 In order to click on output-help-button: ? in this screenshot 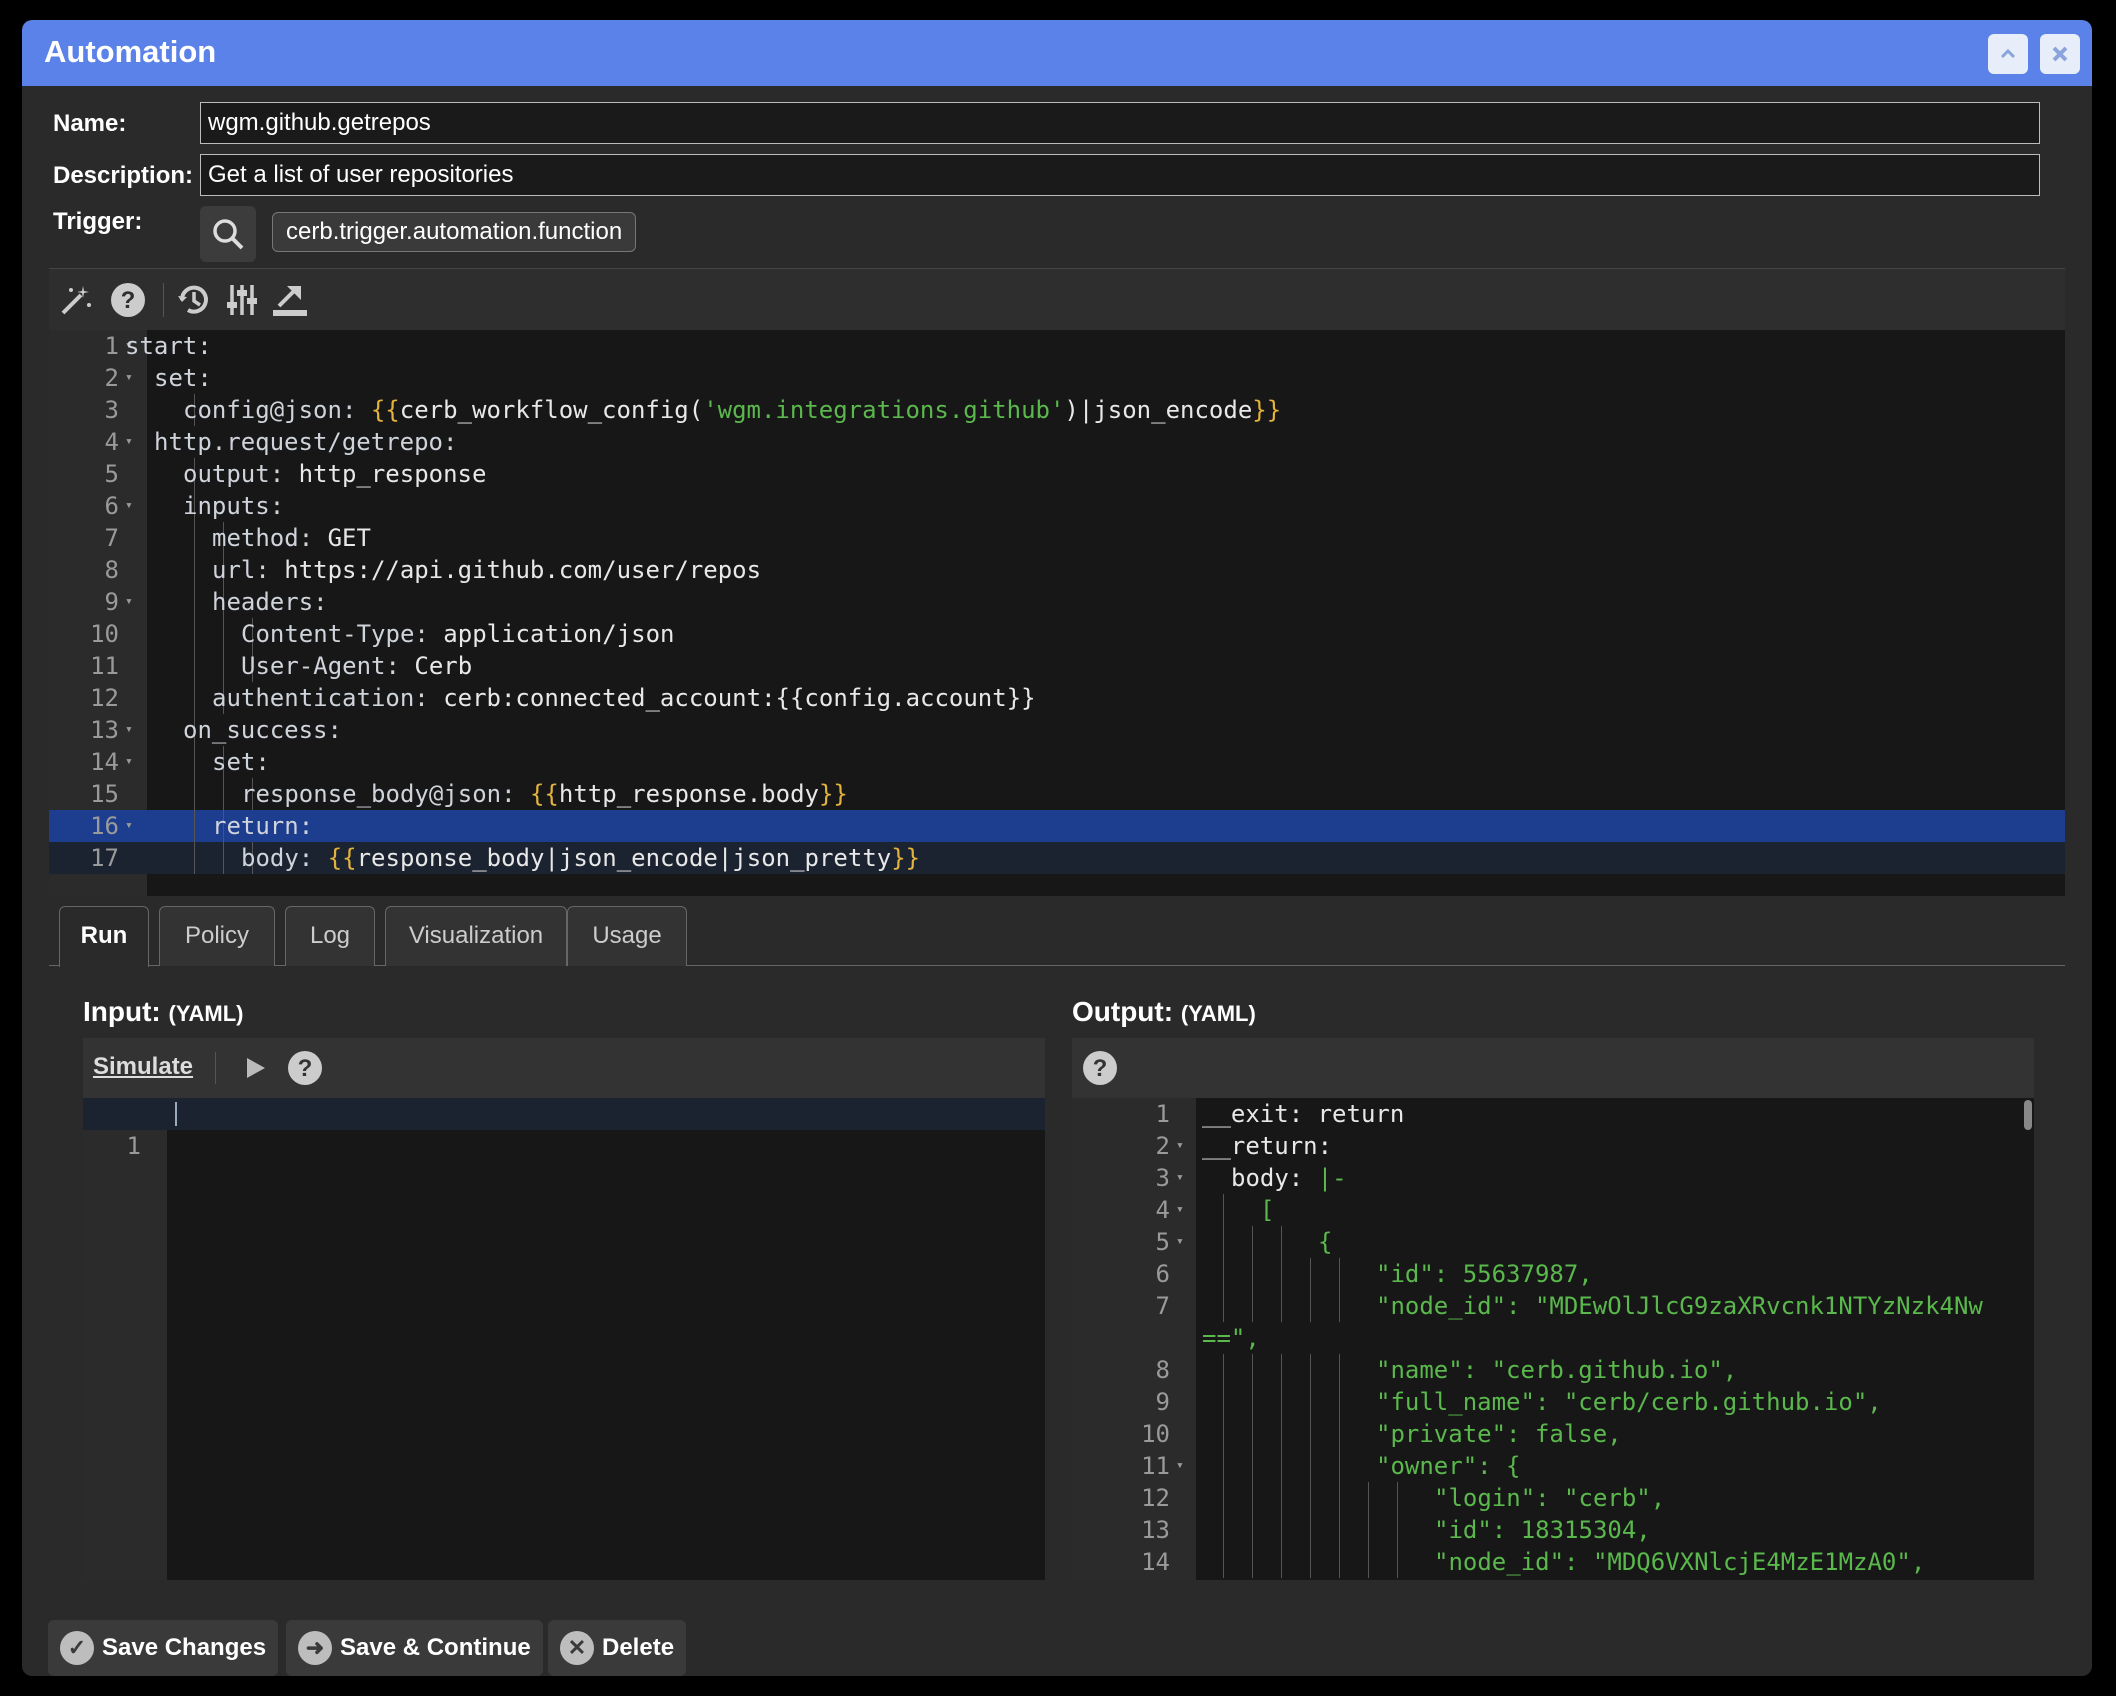, I will do `click(1100, 1070)`.